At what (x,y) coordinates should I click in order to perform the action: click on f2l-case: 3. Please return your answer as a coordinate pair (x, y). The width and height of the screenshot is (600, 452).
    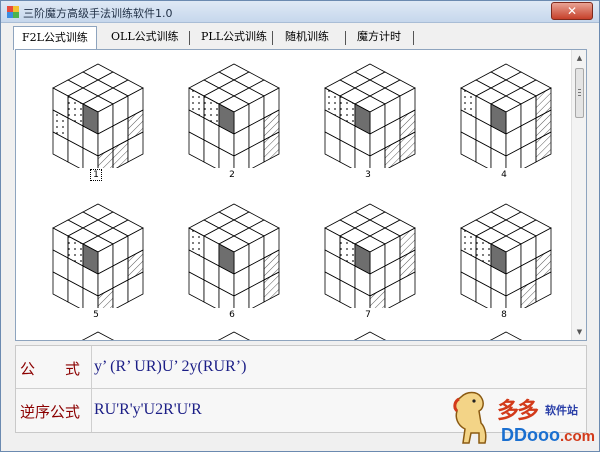
    Looking at the image, I should click on (368, 123).